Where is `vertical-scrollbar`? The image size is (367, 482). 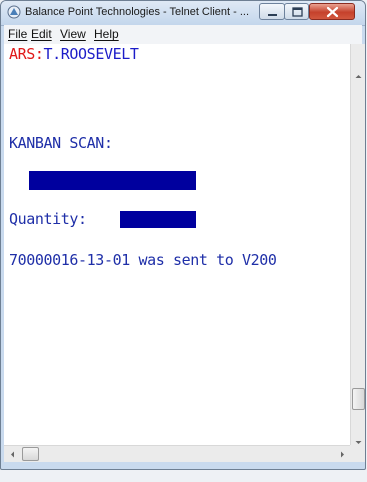 vertical-scrollbar is located at coordinates (357, 244).